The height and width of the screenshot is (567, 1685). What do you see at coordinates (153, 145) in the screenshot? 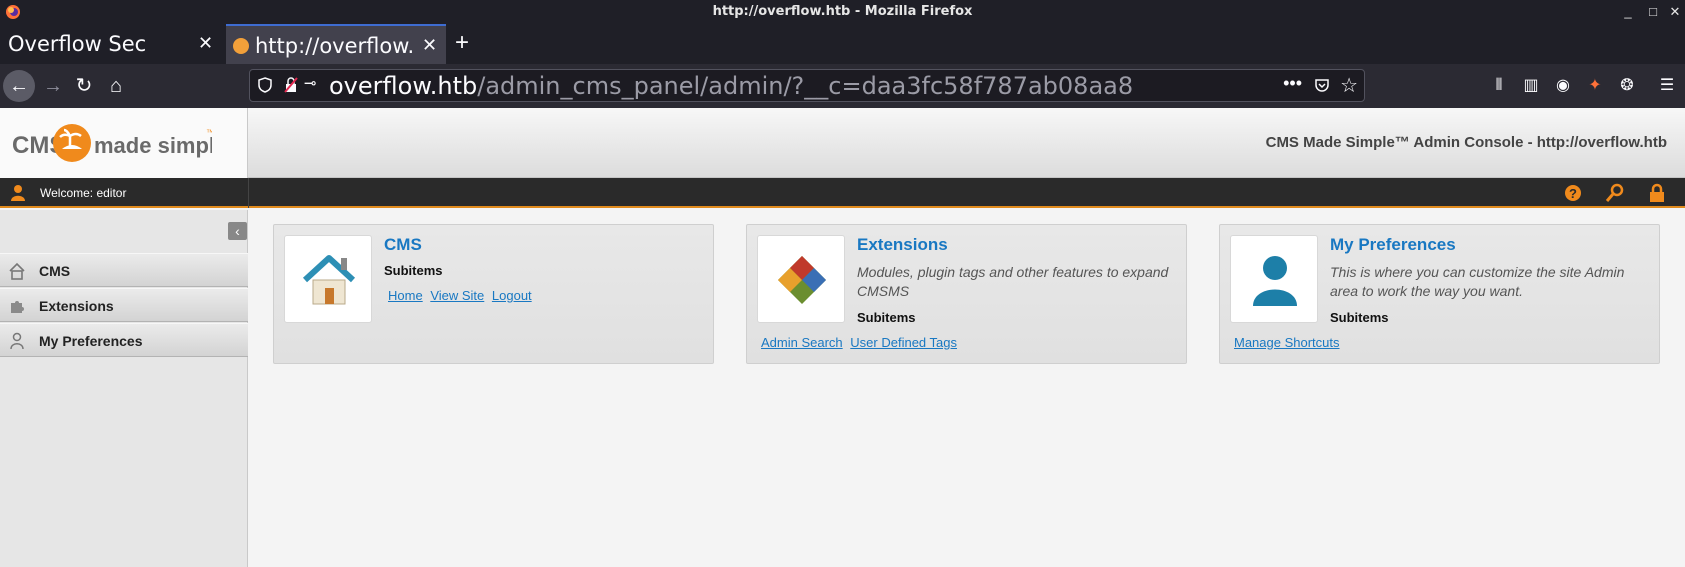
I see `svg-text: made simple` at bounding box center [153, 145].